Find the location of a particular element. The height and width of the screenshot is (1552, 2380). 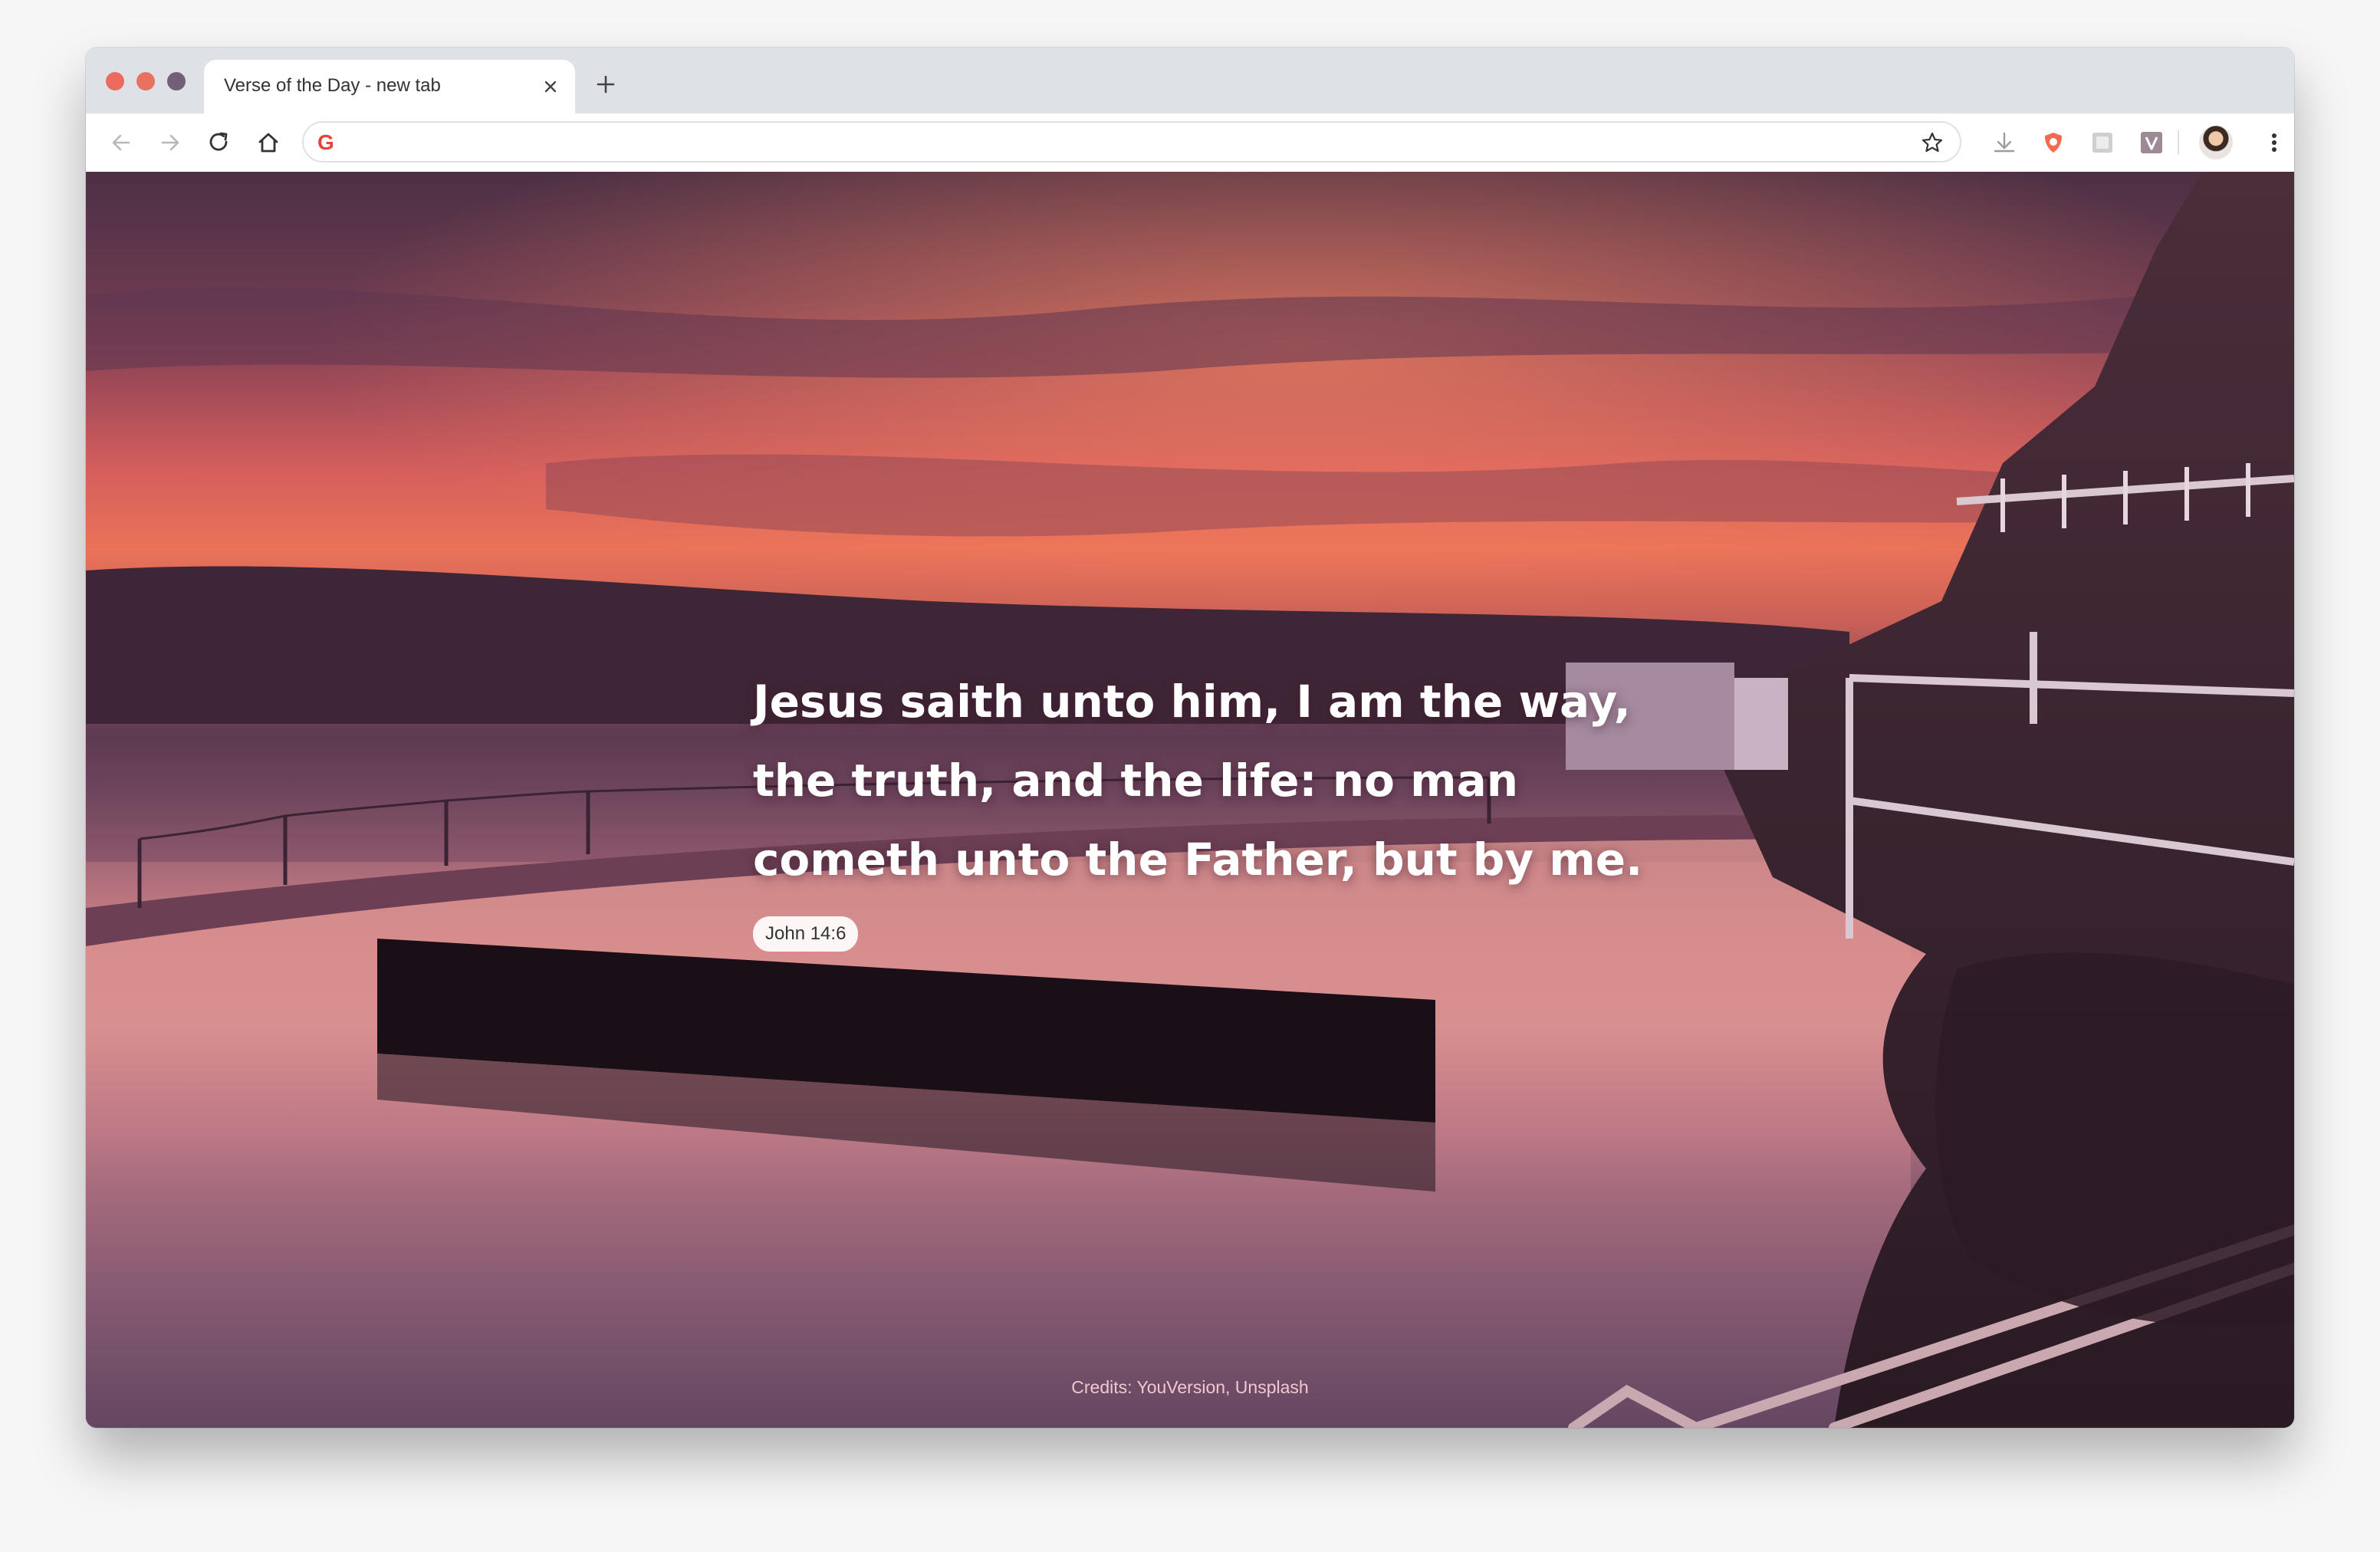

image-extension-icon is located at coordinates (2103, 142).